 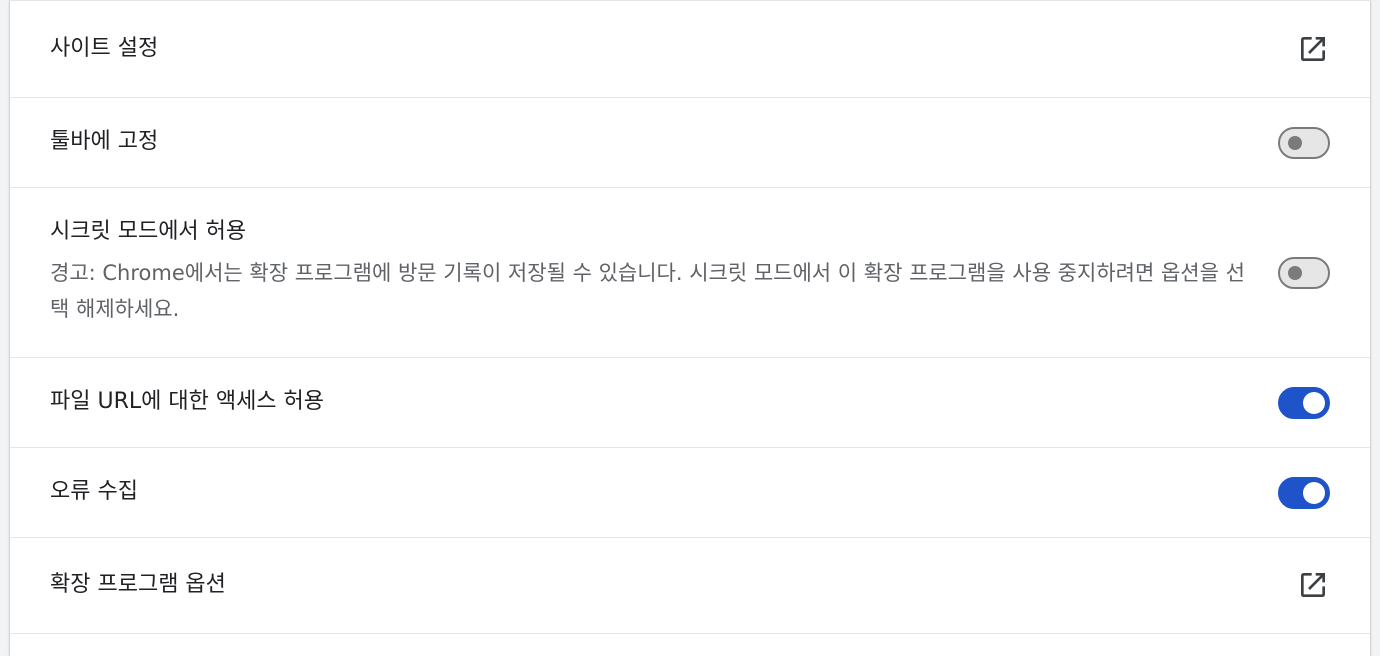 What do you see at coordinates (138, 584) in the screenshot?
I see `extension-options-label: 확장 프로그램 옵션` at bounding box center [138, 584].